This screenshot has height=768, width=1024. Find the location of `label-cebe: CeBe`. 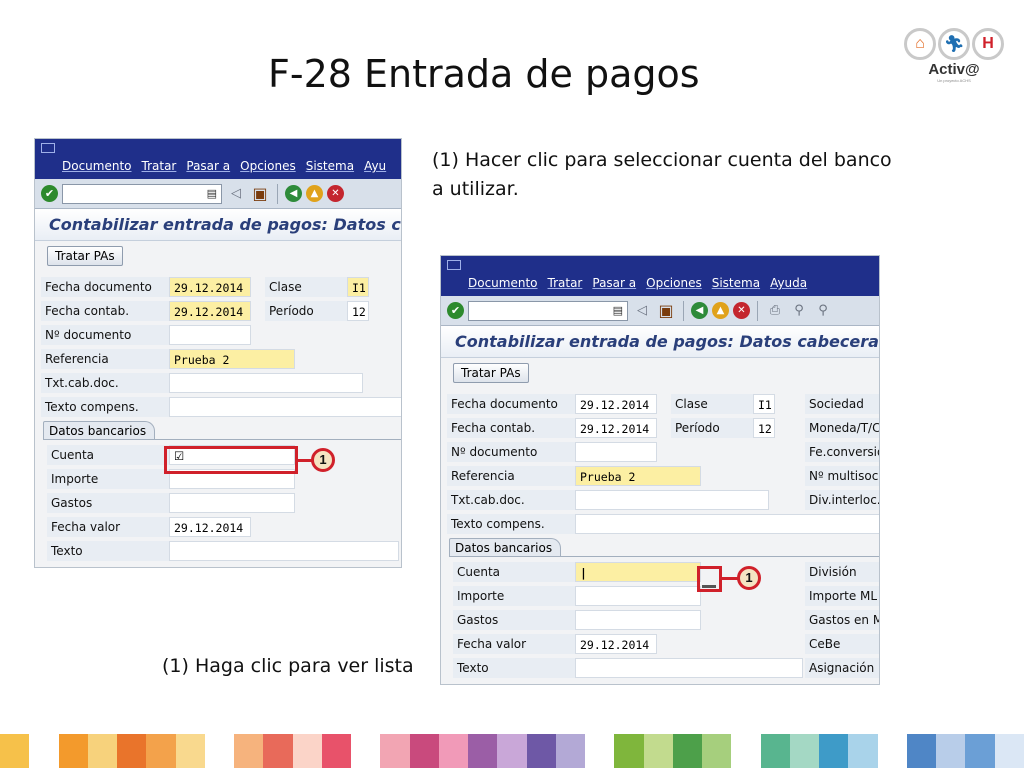

label-cebe: CeBe is located at coordinates (842, 644).